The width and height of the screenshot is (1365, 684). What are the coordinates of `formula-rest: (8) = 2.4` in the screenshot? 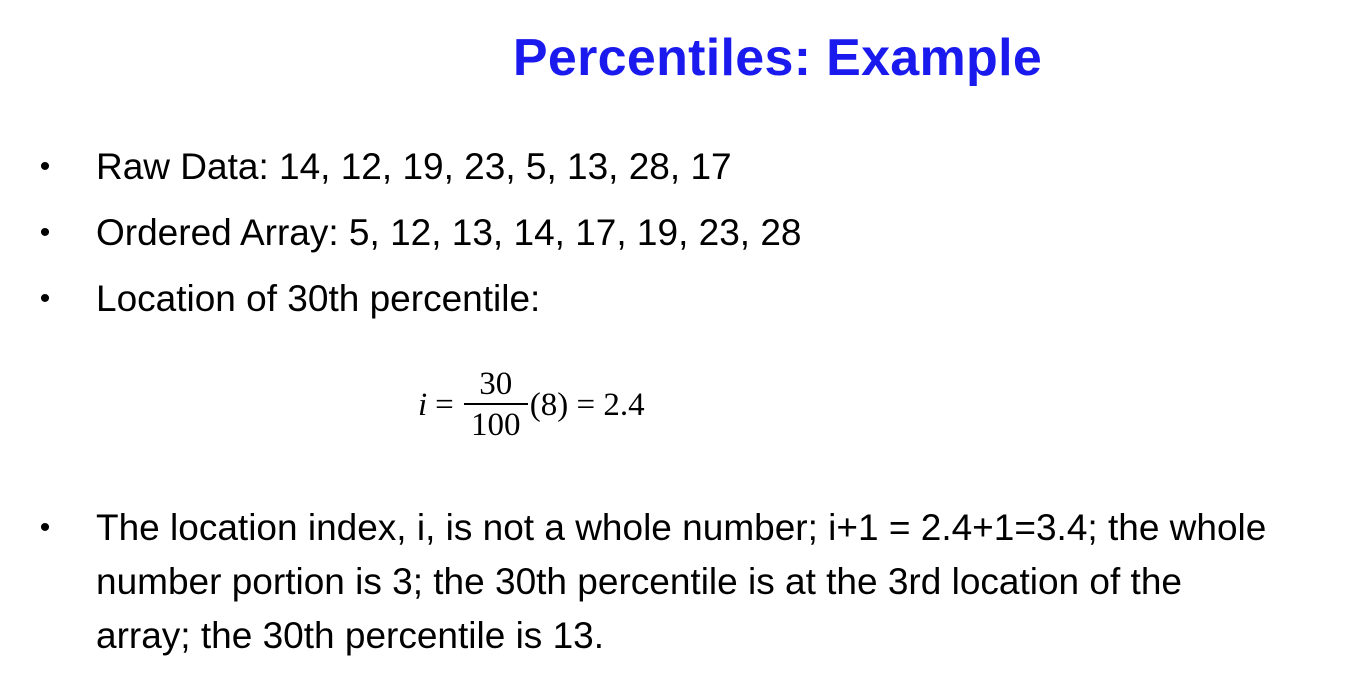 It's located at (587, 404).